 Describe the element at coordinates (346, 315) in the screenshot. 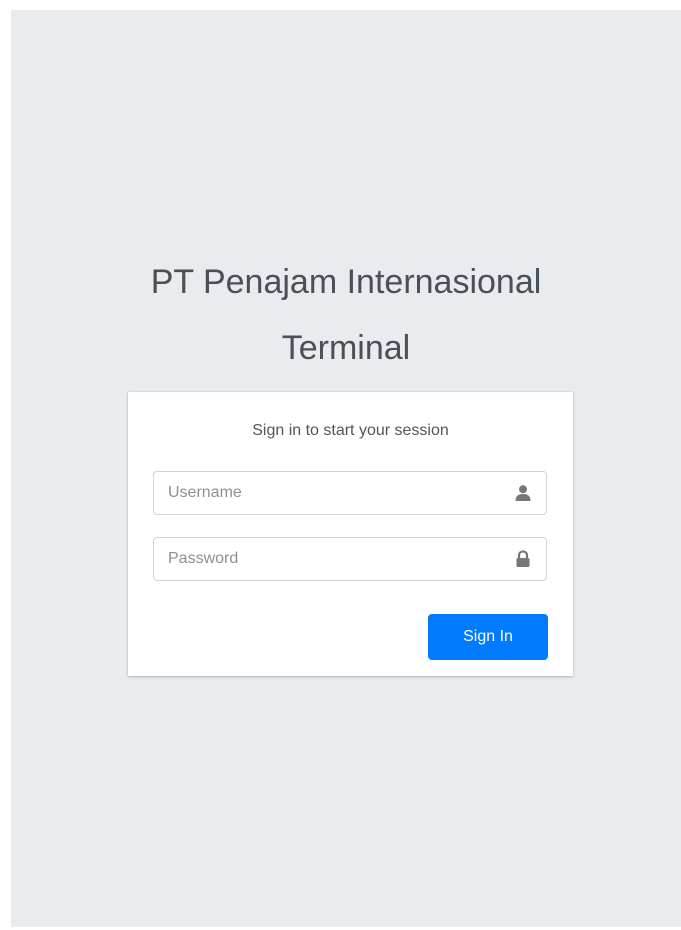

I see `login-logo: PT Penajam Internasional Terminal` at that location.